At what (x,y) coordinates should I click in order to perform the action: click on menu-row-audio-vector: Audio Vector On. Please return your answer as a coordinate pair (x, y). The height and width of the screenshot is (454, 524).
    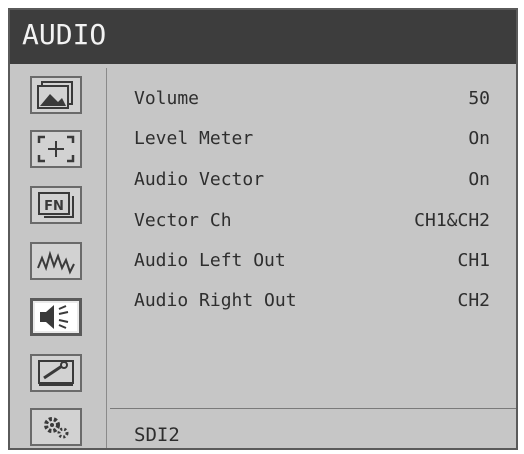
    Looking at the image, I should click on (312, 180).